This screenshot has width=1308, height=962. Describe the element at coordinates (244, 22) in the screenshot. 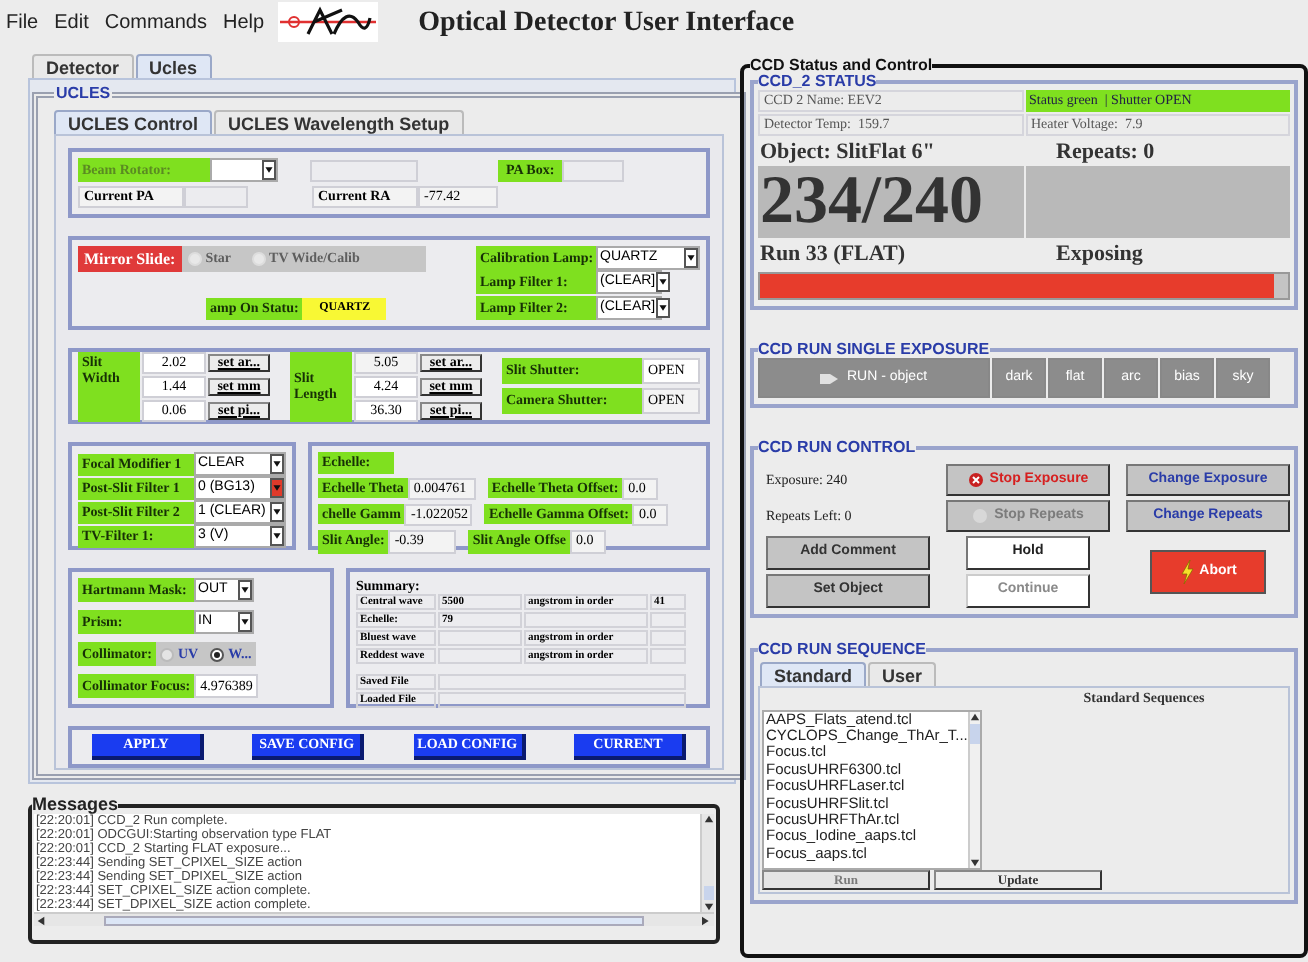

I see `menu-item: Help` at that location.